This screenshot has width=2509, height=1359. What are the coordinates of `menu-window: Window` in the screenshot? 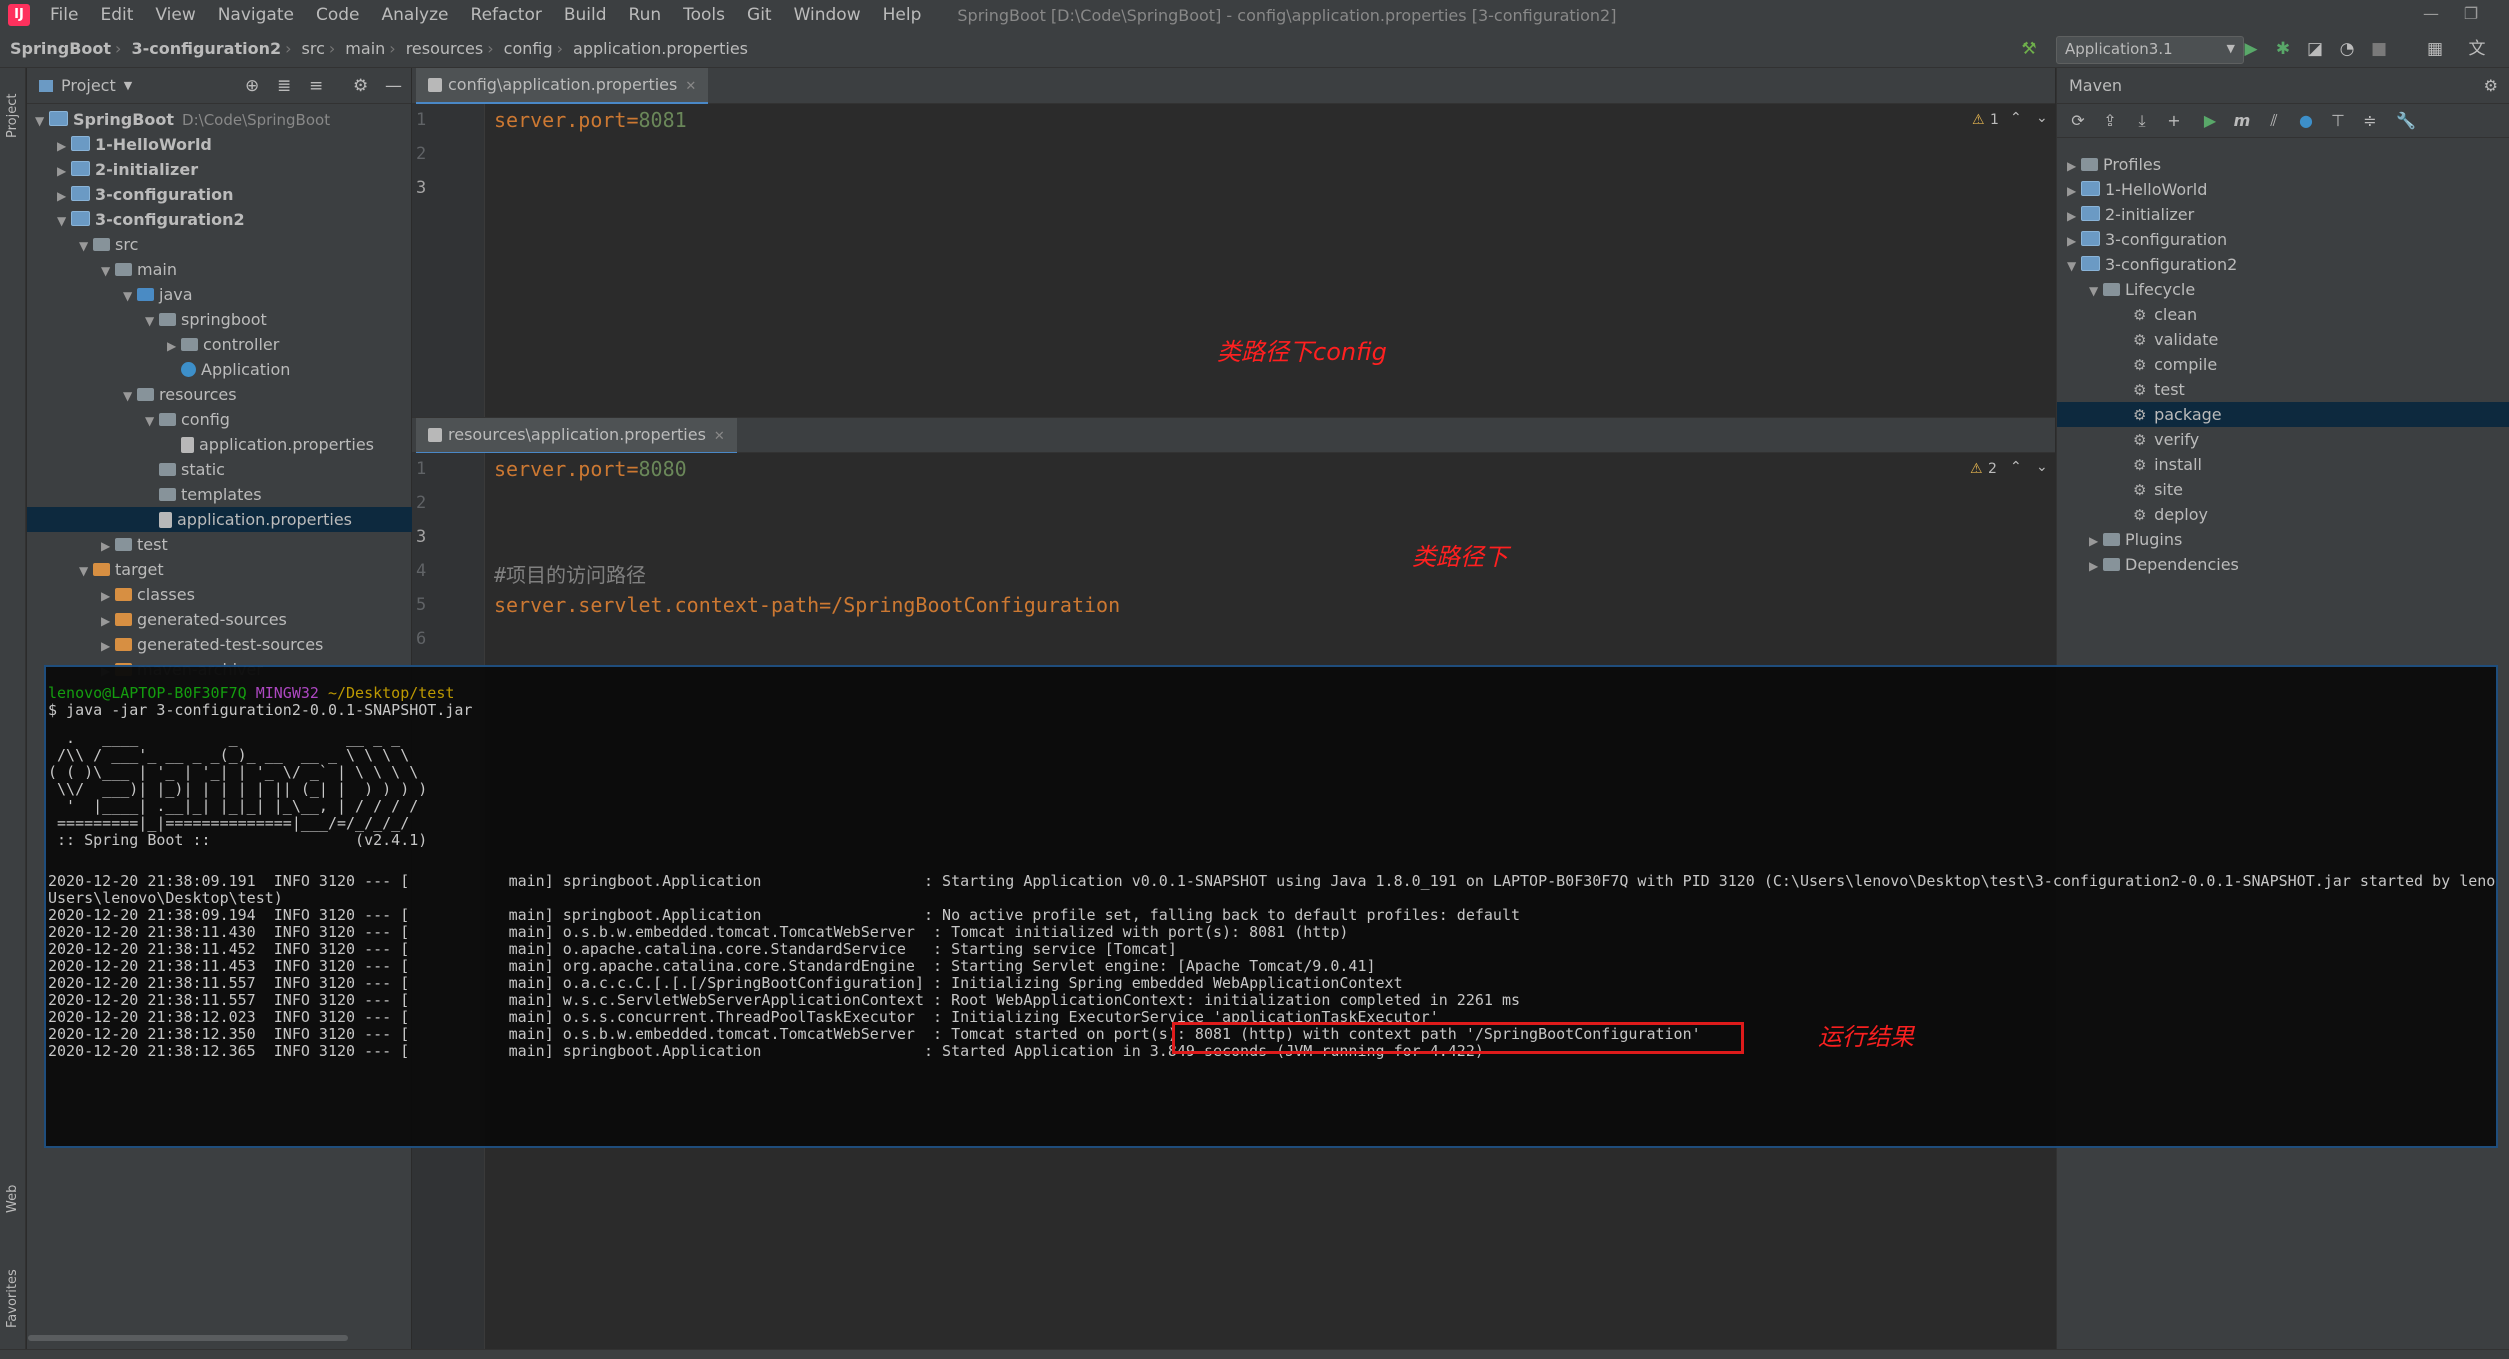 It's located at (828, 15).